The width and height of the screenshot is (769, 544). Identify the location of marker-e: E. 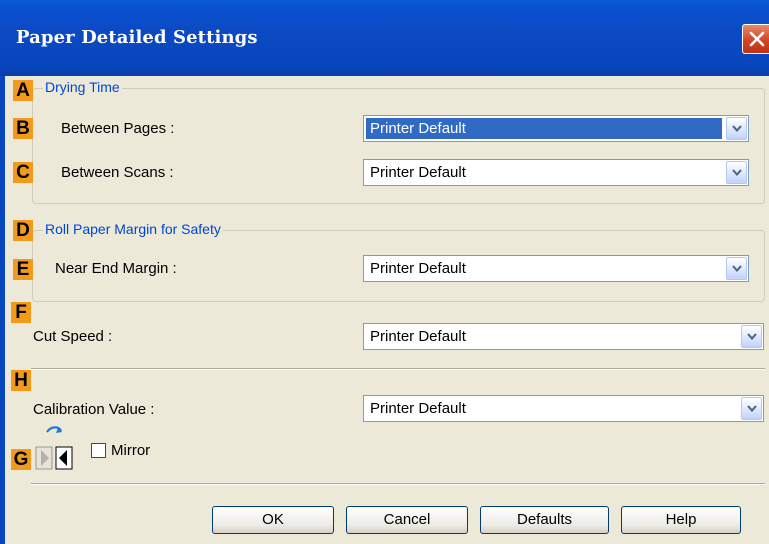
(23, 269).